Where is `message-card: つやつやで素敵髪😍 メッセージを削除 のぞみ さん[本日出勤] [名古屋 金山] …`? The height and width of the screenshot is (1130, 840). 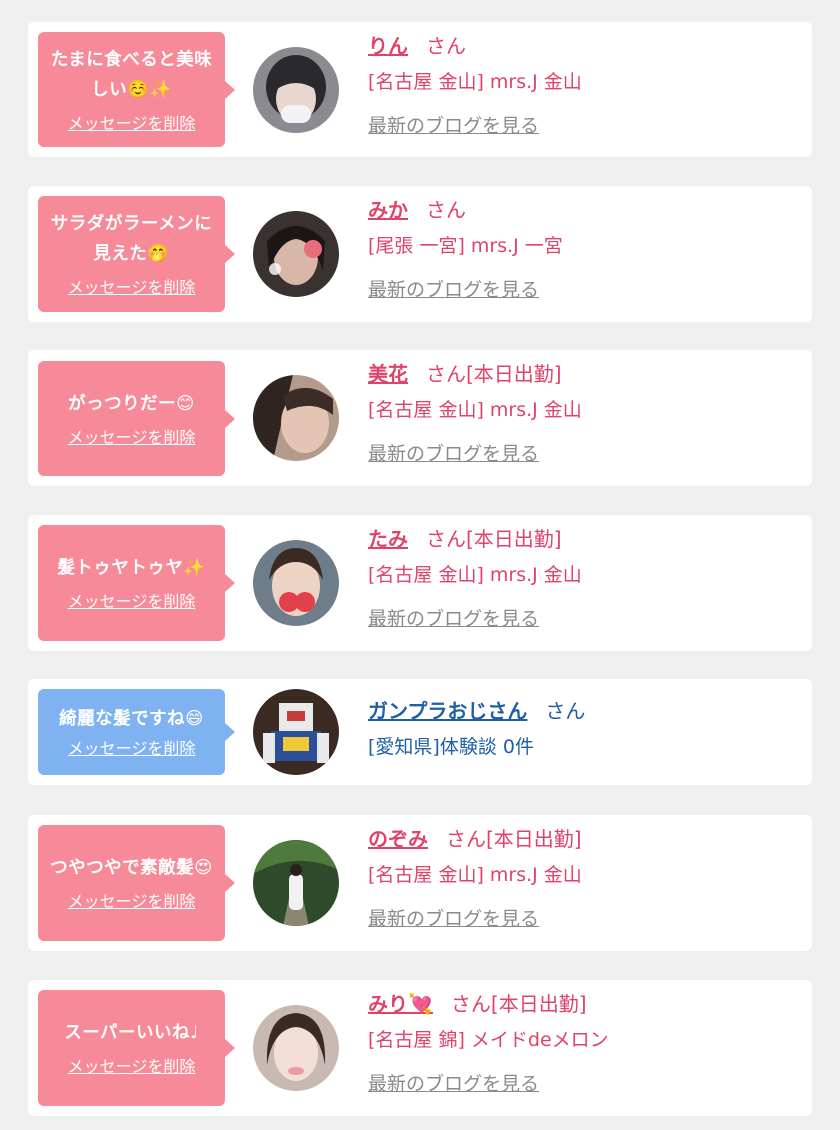
message-card: つやつやで素敵髪😍 メッセージを削除 のぞみ さん[本日出勤] [名古屋 金山] … is located at coordinates (420, 883).